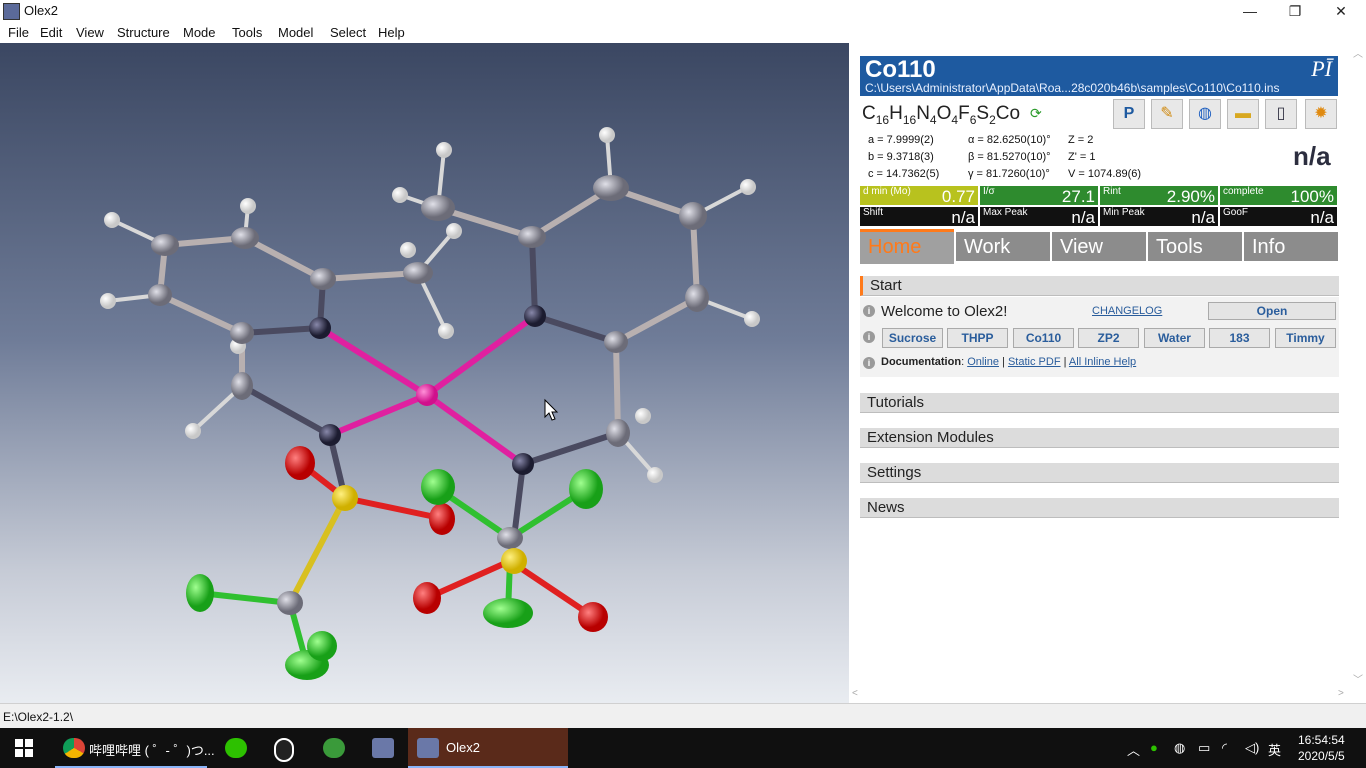  What do you see at coordinates (1312, 156) in the screenshot?
I see `r1-value: n/a` at bounding box center [1312, 156].